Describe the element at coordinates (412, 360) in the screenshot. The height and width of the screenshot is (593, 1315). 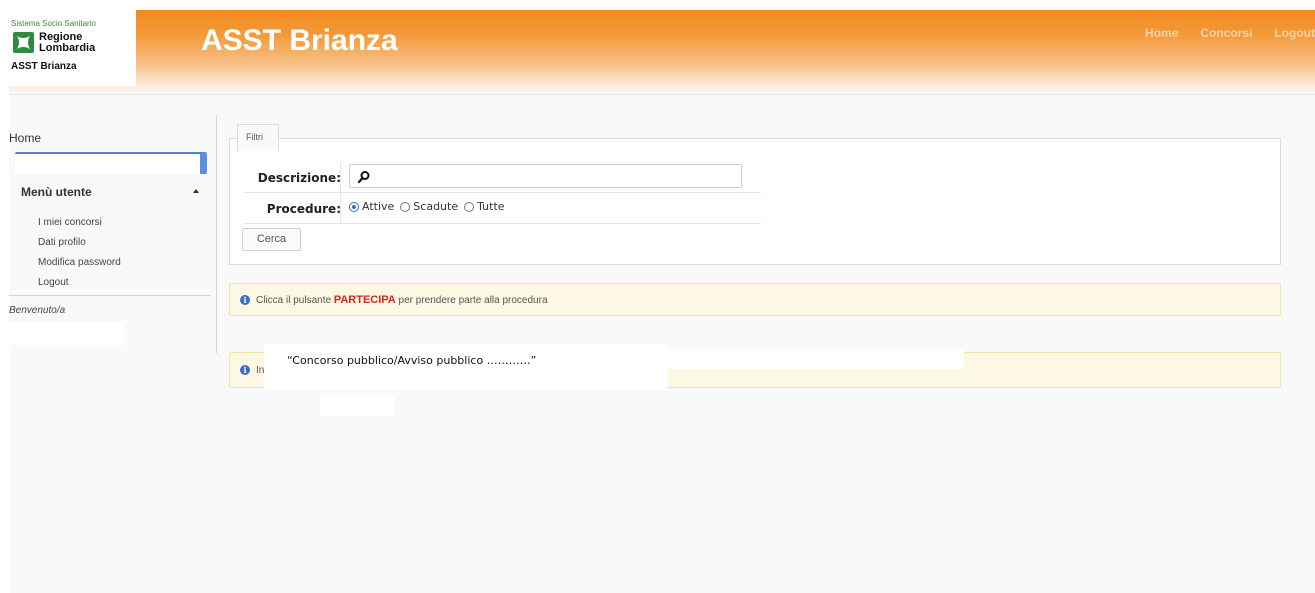
I see `procedure-title-text: “Concorso pubblico/Avviso pubblico …………”` at that location.